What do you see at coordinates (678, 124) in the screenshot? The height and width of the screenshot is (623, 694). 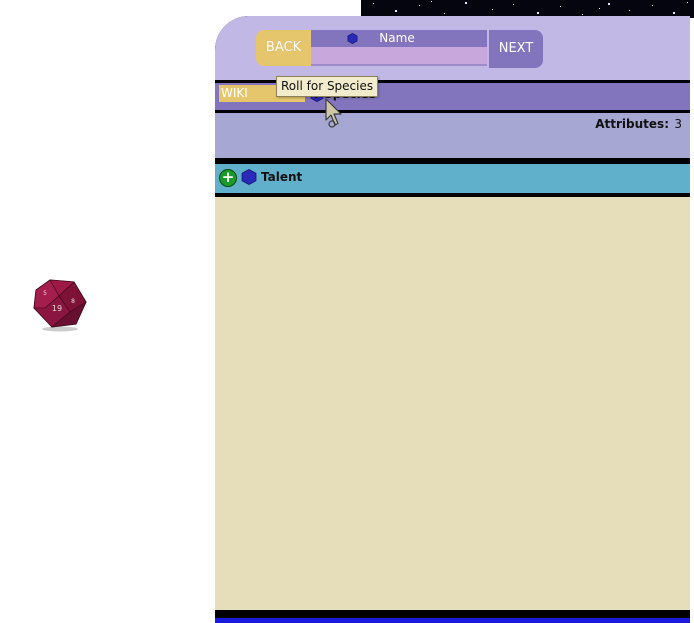 I see `attributes-value: 3` at bounding box center [678, 124].